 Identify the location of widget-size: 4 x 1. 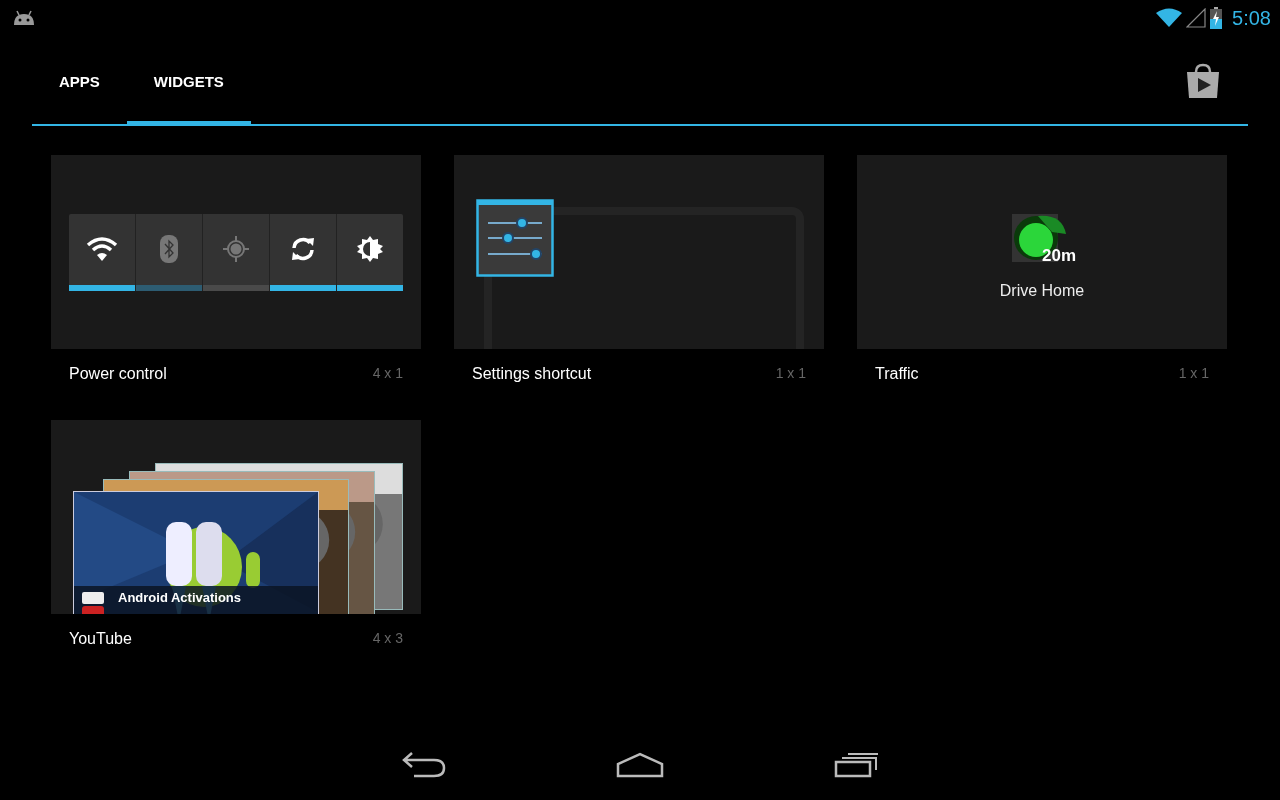
(387, 374).